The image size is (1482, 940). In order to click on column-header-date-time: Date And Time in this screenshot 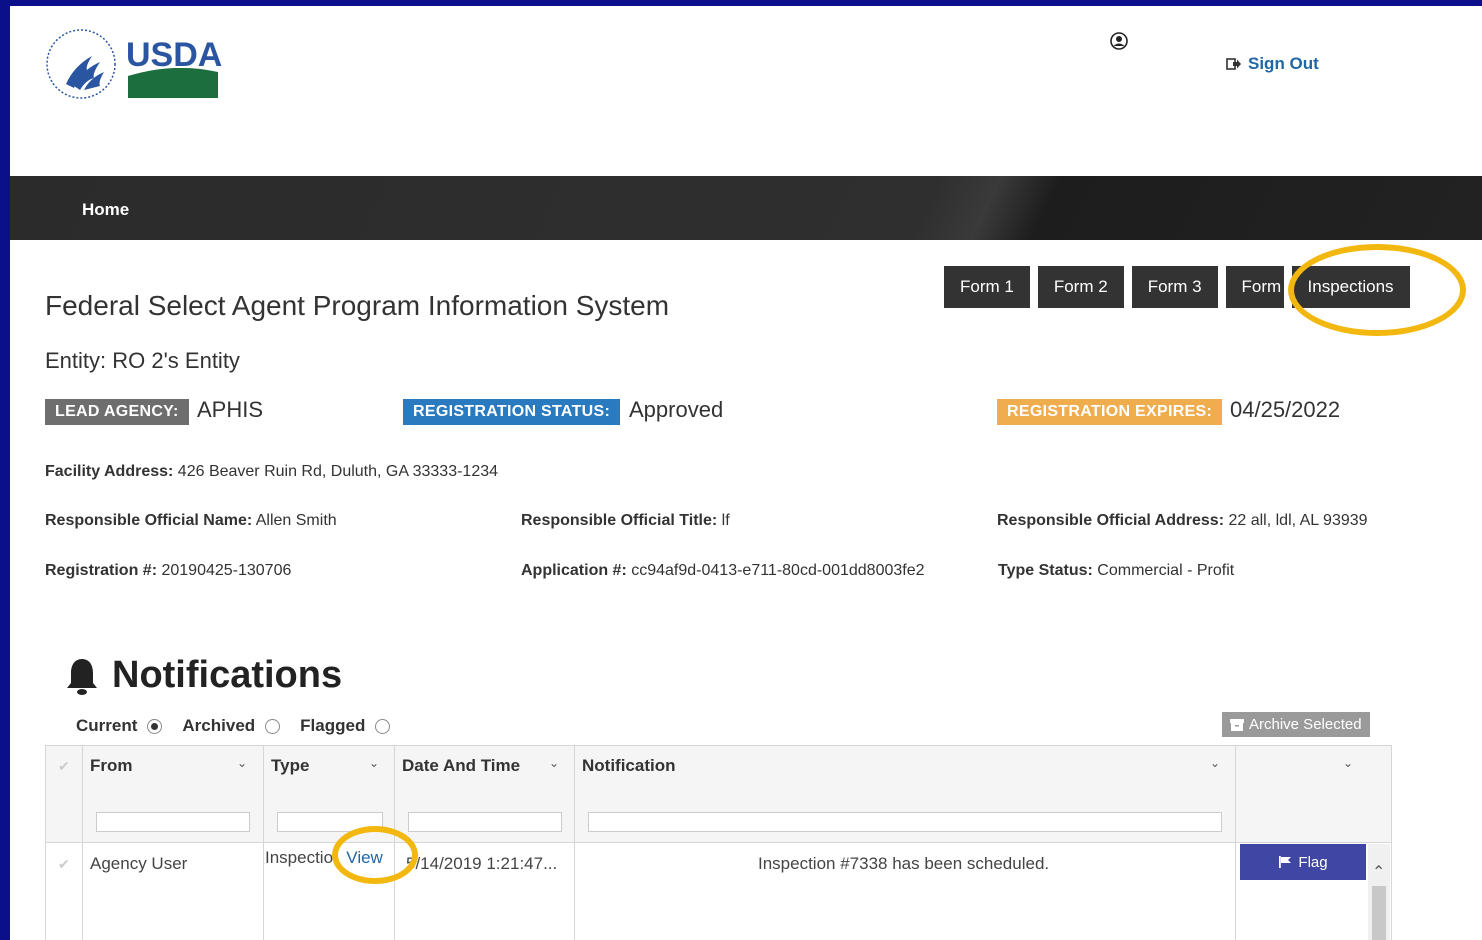, I will do `click(461, 766)`.